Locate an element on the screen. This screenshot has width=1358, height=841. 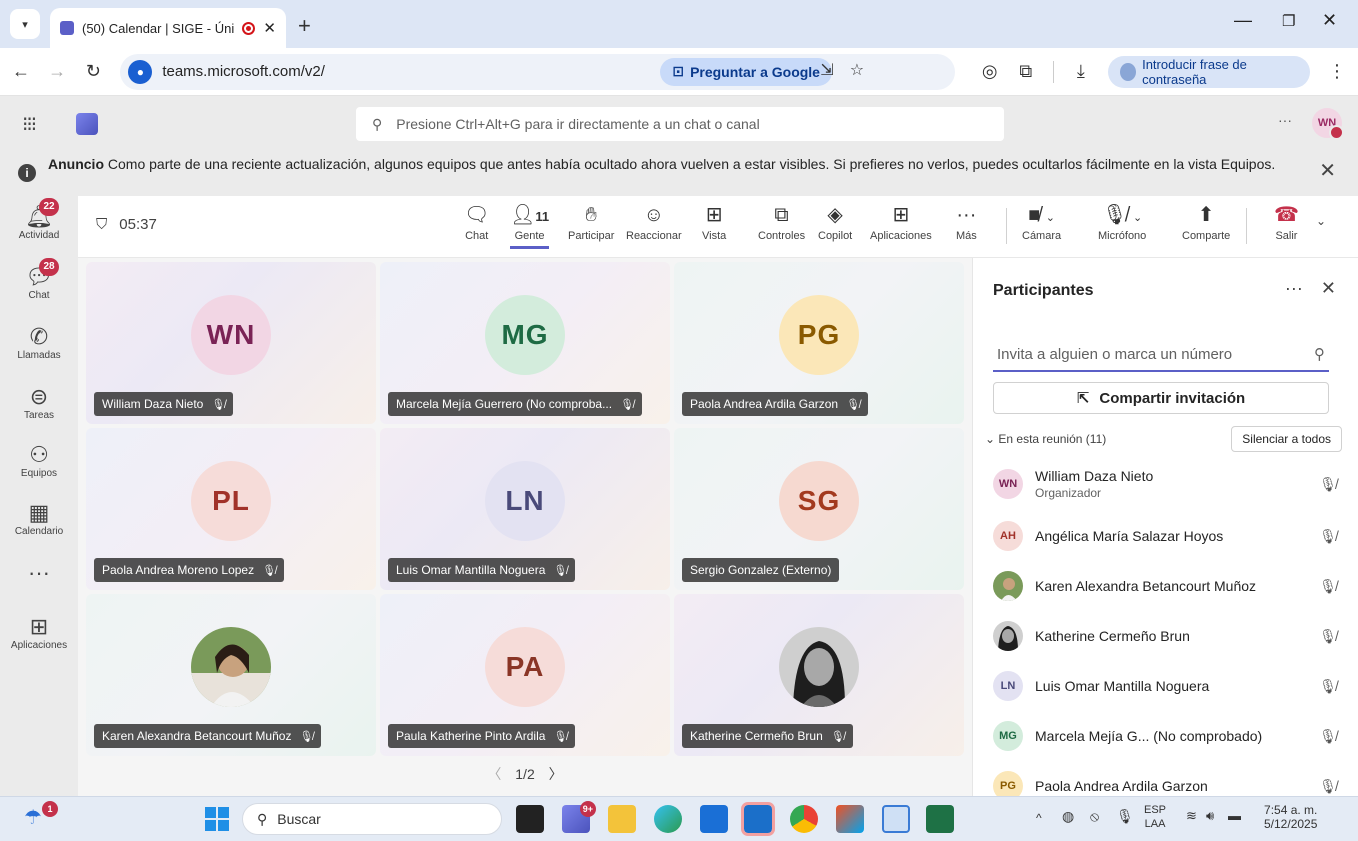
rail-activity: 🔔︎ 22 Actividad is located at coordinates (39, 219).